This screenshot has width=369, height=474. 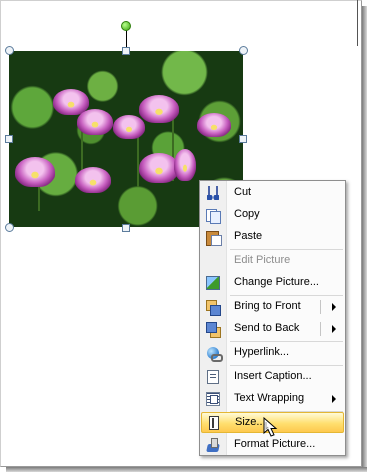 I want to click on change-picture-icon, so click(x=213, y=283).